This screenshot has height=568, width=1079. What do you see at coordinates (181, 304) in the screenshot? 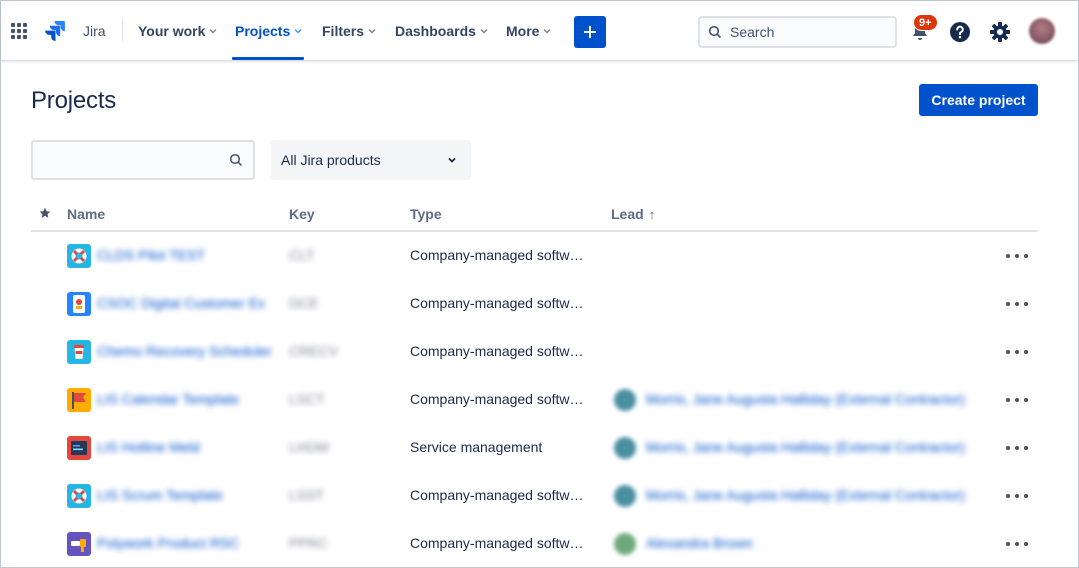
I see `project-name-link: CSOC Digital Customer Ex` at bounding box center [181, 304].